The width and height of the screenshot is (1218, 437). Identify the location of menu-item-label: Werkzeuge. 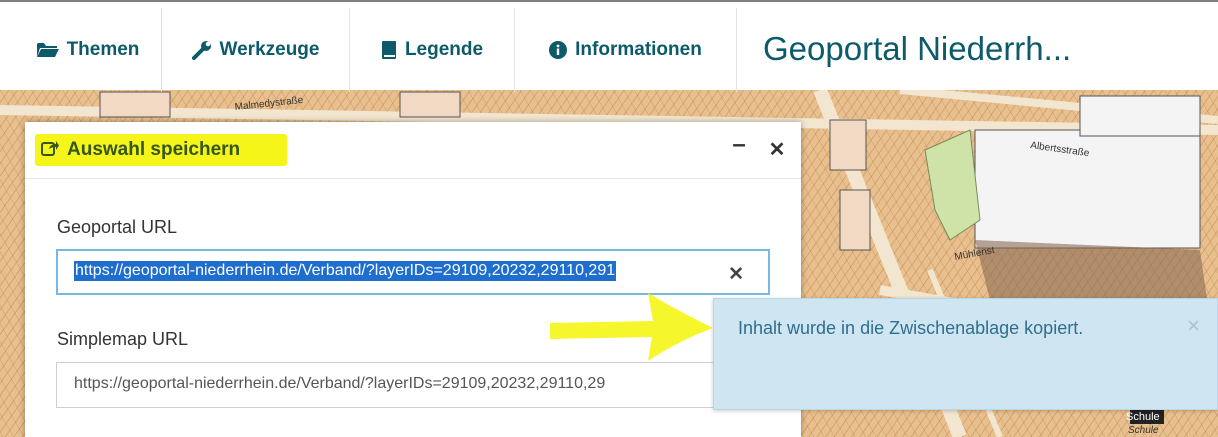
(269, 49).